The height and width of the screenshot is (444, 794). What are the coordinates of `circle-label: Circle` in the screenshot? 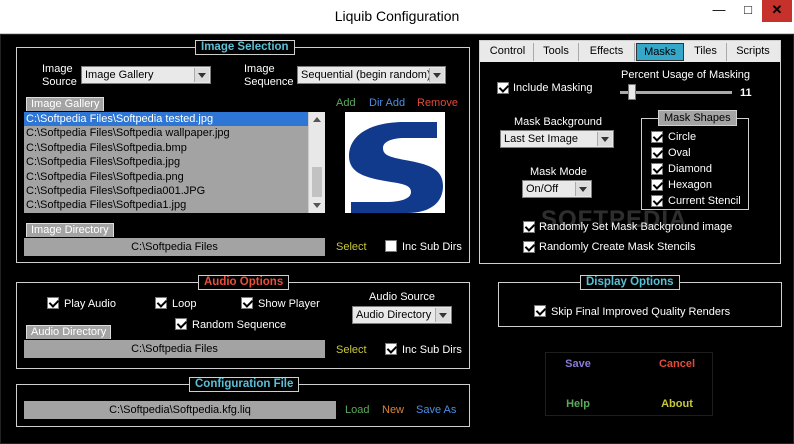 It's located at (682, 137).